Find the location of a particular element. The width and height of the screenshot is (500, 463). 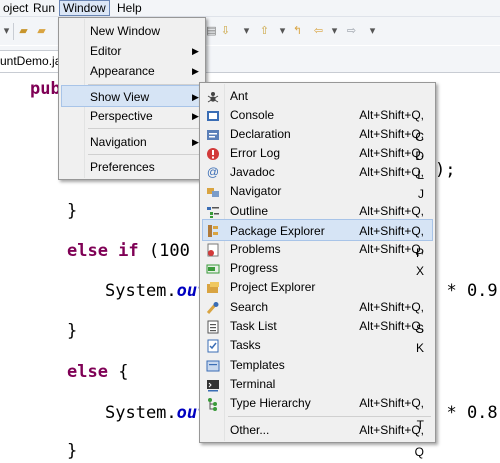

forward-icon: ⇨ is located at coordinates (351, 31).